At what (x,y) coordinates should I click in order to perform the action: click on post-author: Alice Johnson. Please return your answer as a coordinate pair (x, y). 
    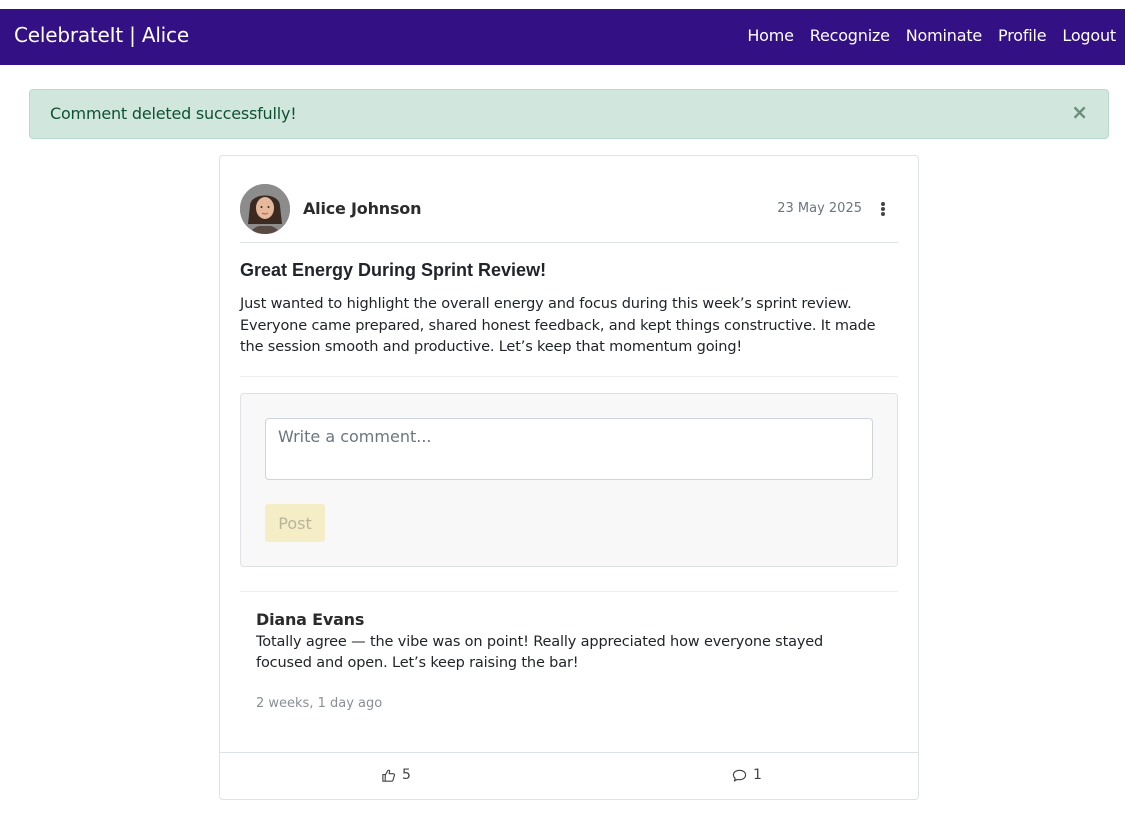
    Looking at the image, I should click on (362, 208).